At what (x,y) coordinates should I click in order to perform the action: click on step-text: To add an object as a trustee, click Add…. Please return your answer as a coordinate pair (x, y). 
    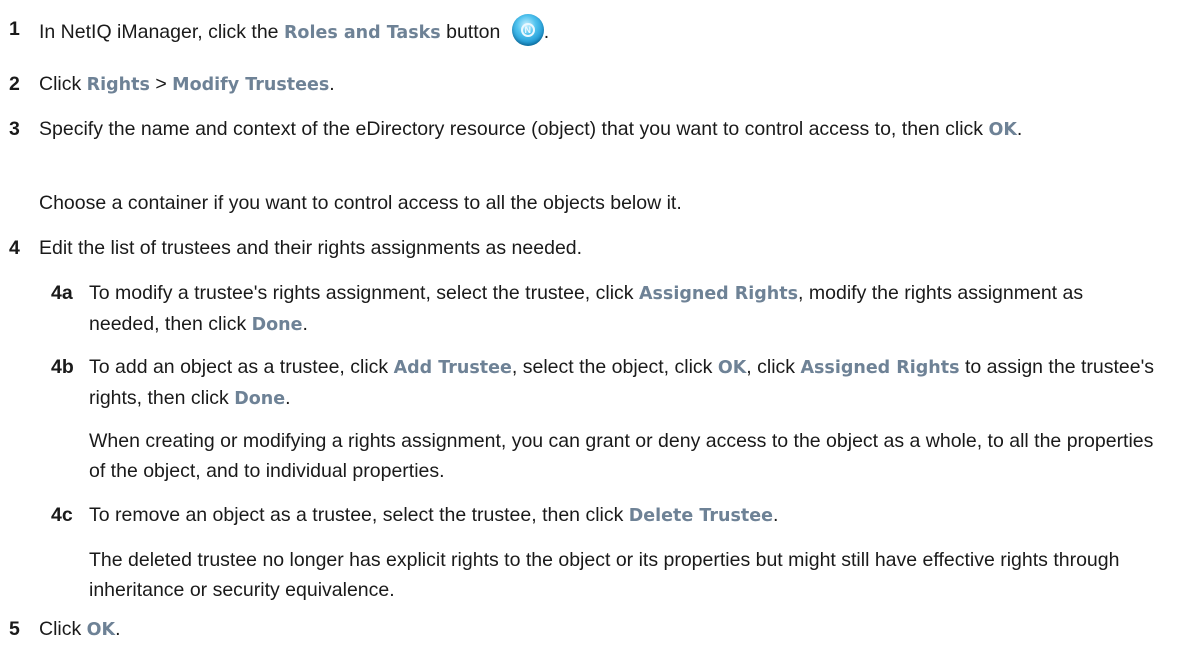
    Looking at the image, I should click on (622, 382).